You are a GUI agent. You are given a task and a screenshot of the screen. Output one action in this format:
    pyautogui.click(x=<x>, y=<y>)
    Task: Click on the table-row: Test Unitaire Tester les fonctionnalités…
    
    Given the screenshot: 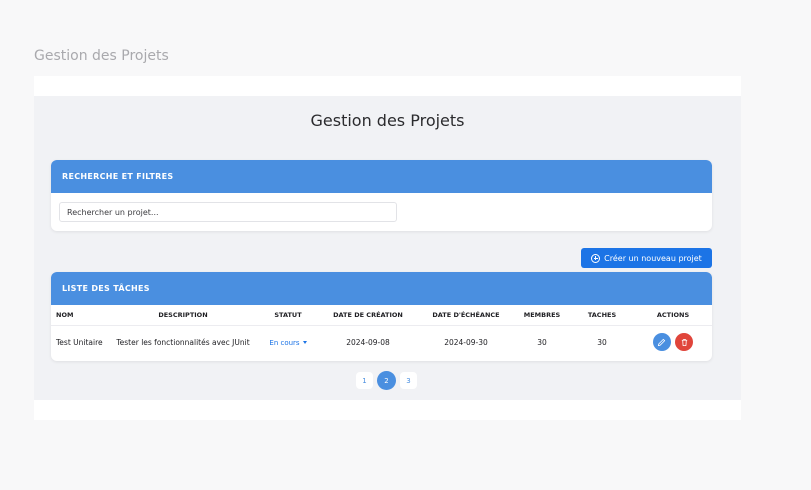 What is the action you would take?
    pyautogui.click(x=381, y=342)
    